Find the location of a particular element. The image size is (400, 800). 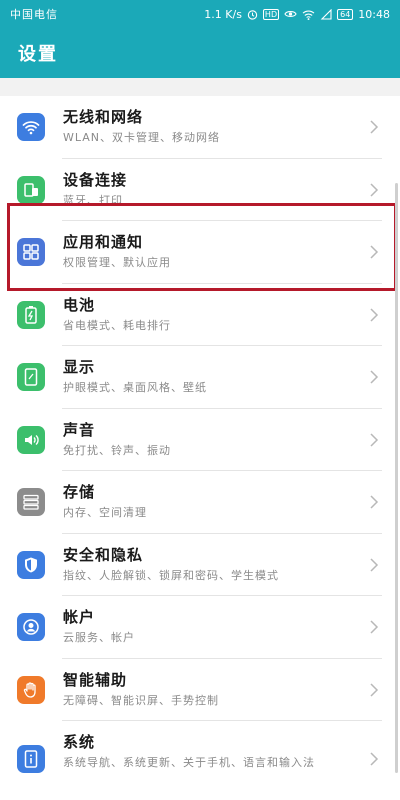

setting-title: 应用和通知 is located at coordinates (103, 242).